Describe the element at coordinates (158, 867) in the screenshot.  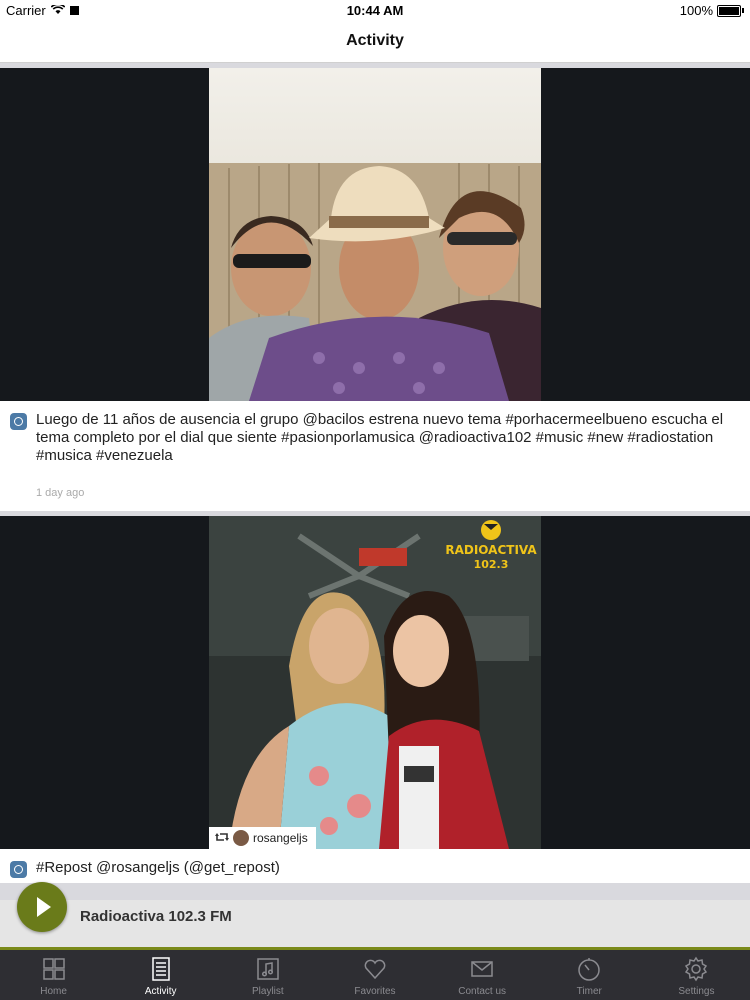
I see `caption-text: #Repost @rosangeljs (@get_repost)` at that location.